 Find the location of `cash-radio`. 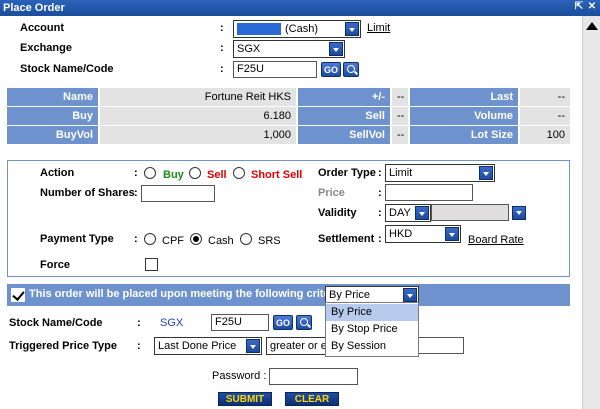

cash-radio is located at coordinates (196, 239).